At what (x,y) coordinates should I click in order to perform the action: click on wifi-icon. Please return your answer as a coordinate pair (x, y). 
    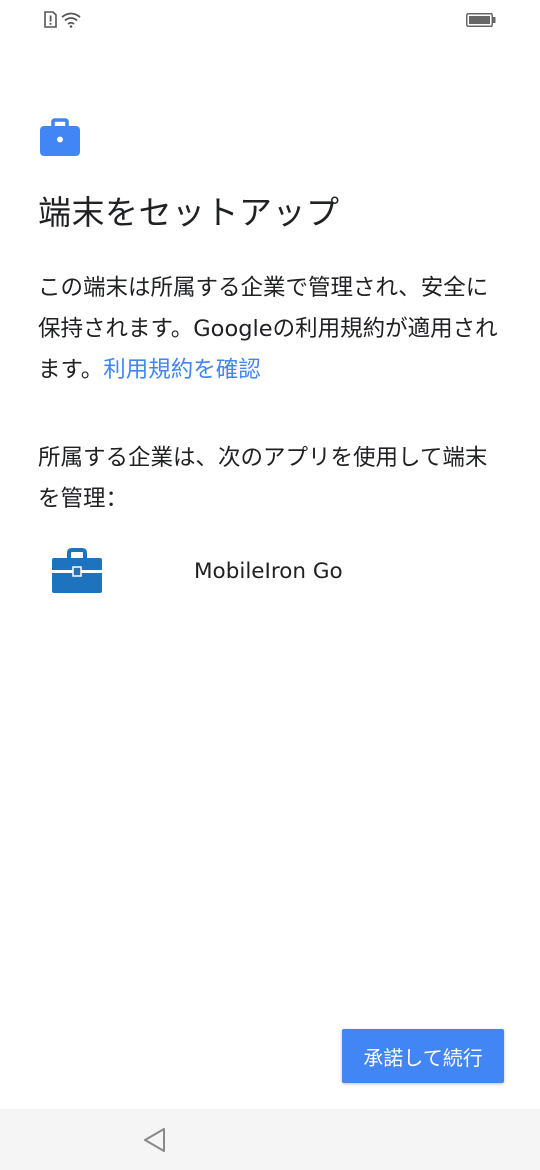
    Looking at the image, I should click on (71, 20).